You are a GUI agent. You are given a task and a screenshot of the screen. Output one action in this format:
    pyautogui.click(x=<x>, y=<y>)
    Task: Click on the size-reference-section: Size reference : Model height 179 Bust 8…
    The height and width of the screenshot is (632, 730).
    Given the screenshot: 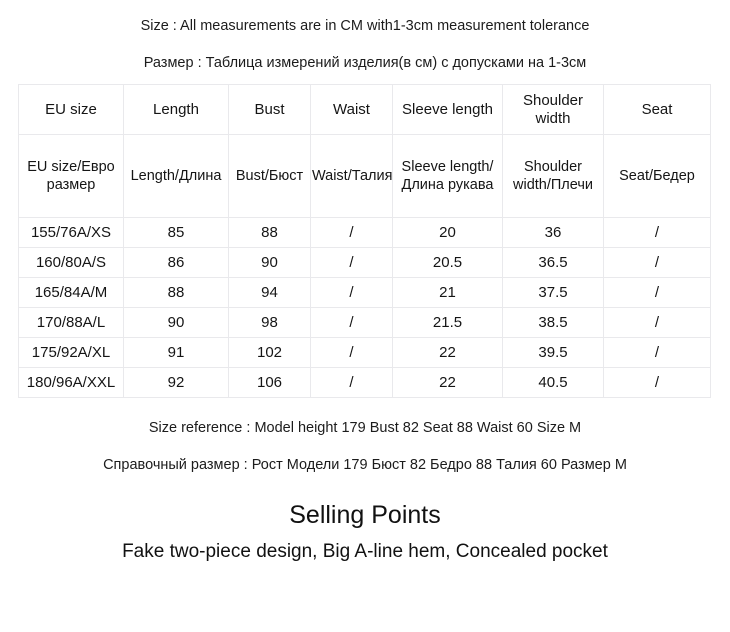 What is the action you would take?
    pyautogui.click(x=365, y=446)
    